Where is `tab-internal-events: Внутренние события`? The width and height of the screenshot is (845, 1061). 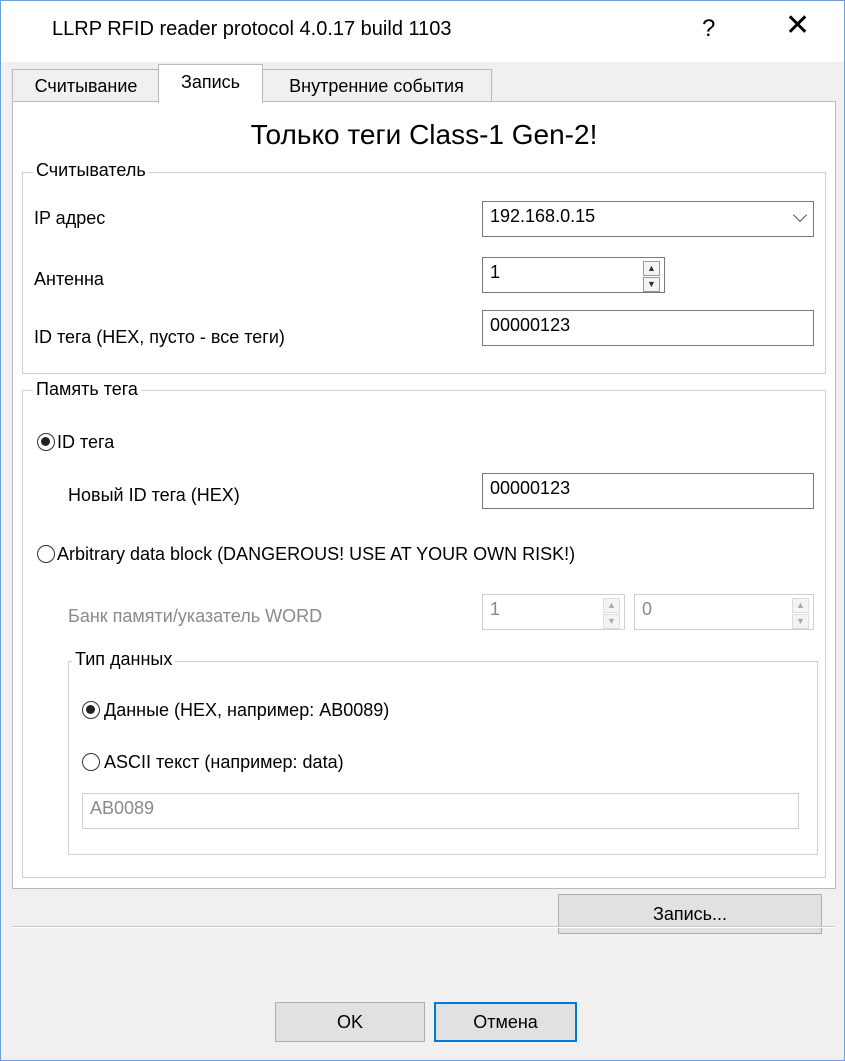 tab-internal-events: Внутренние события is located at coordinates (376, 85).